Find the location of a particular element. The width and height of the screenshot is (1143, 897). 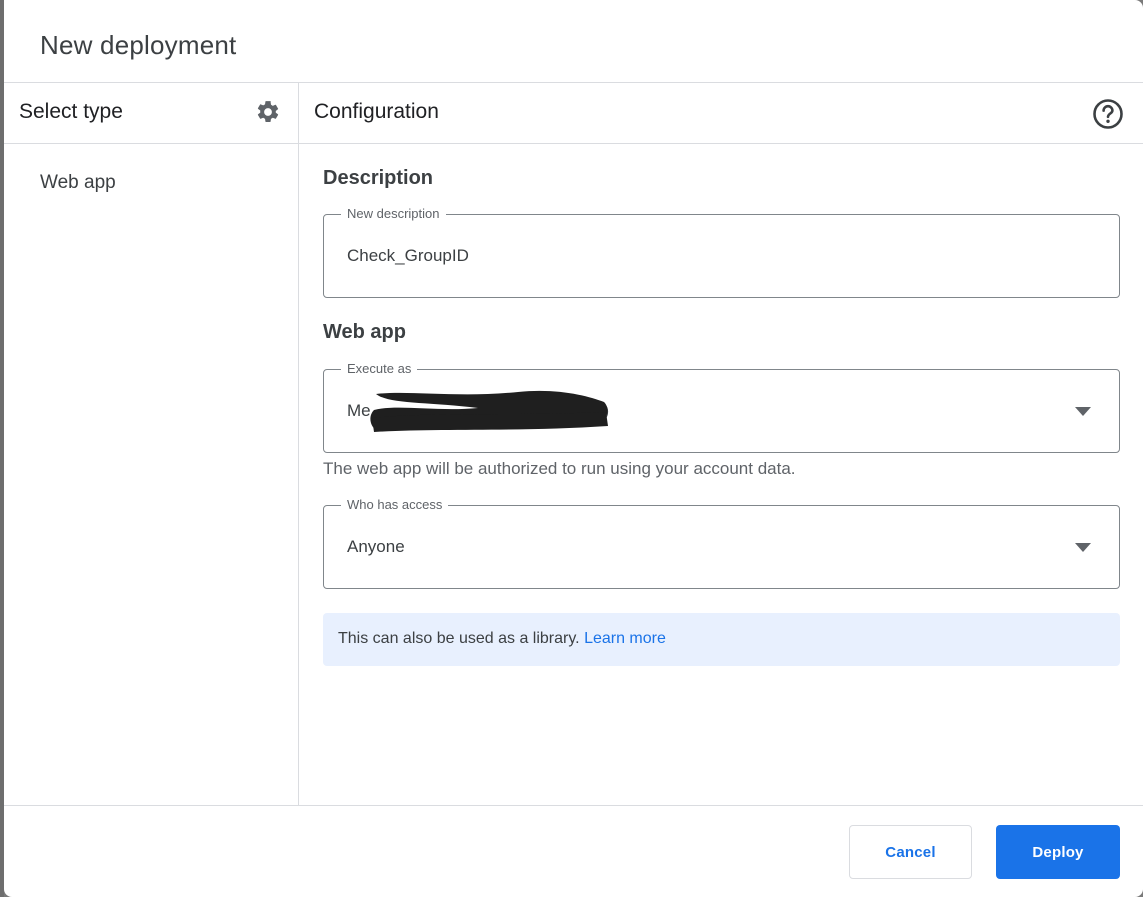

redaction-scribble is located at coordinates (489, 411).